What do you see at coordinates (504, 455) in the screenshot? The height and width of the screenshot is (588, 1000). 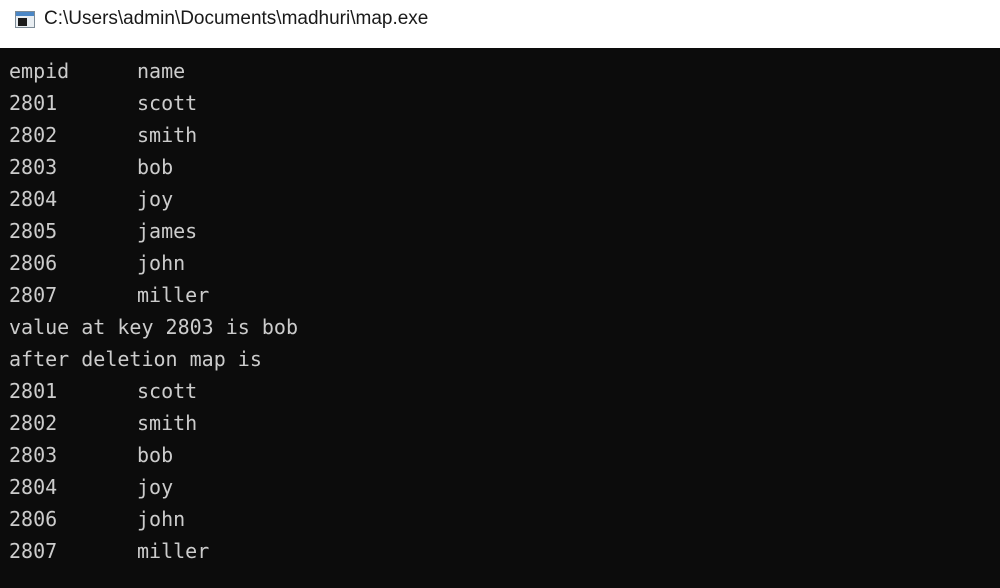 I see `after-row: 2803 bob` at bounding box center [504, 455].